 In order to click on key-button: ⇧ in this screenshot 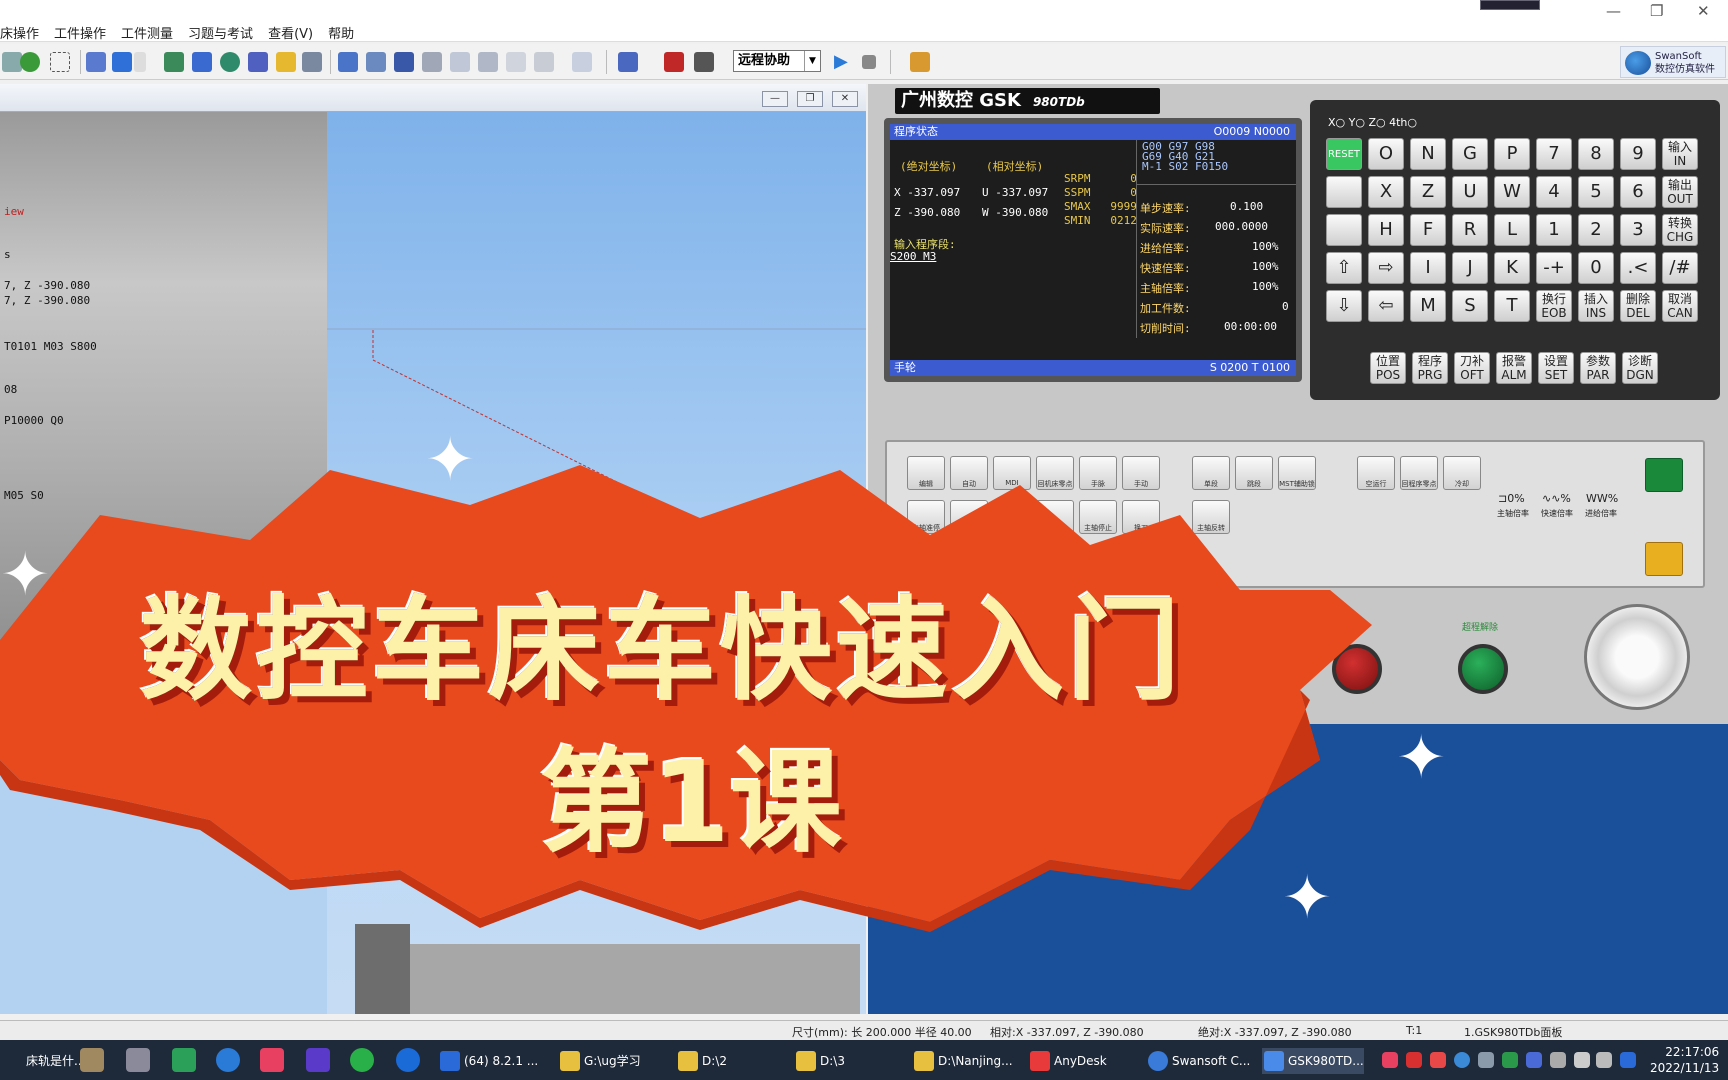, I will do `click(1344, 268)`.